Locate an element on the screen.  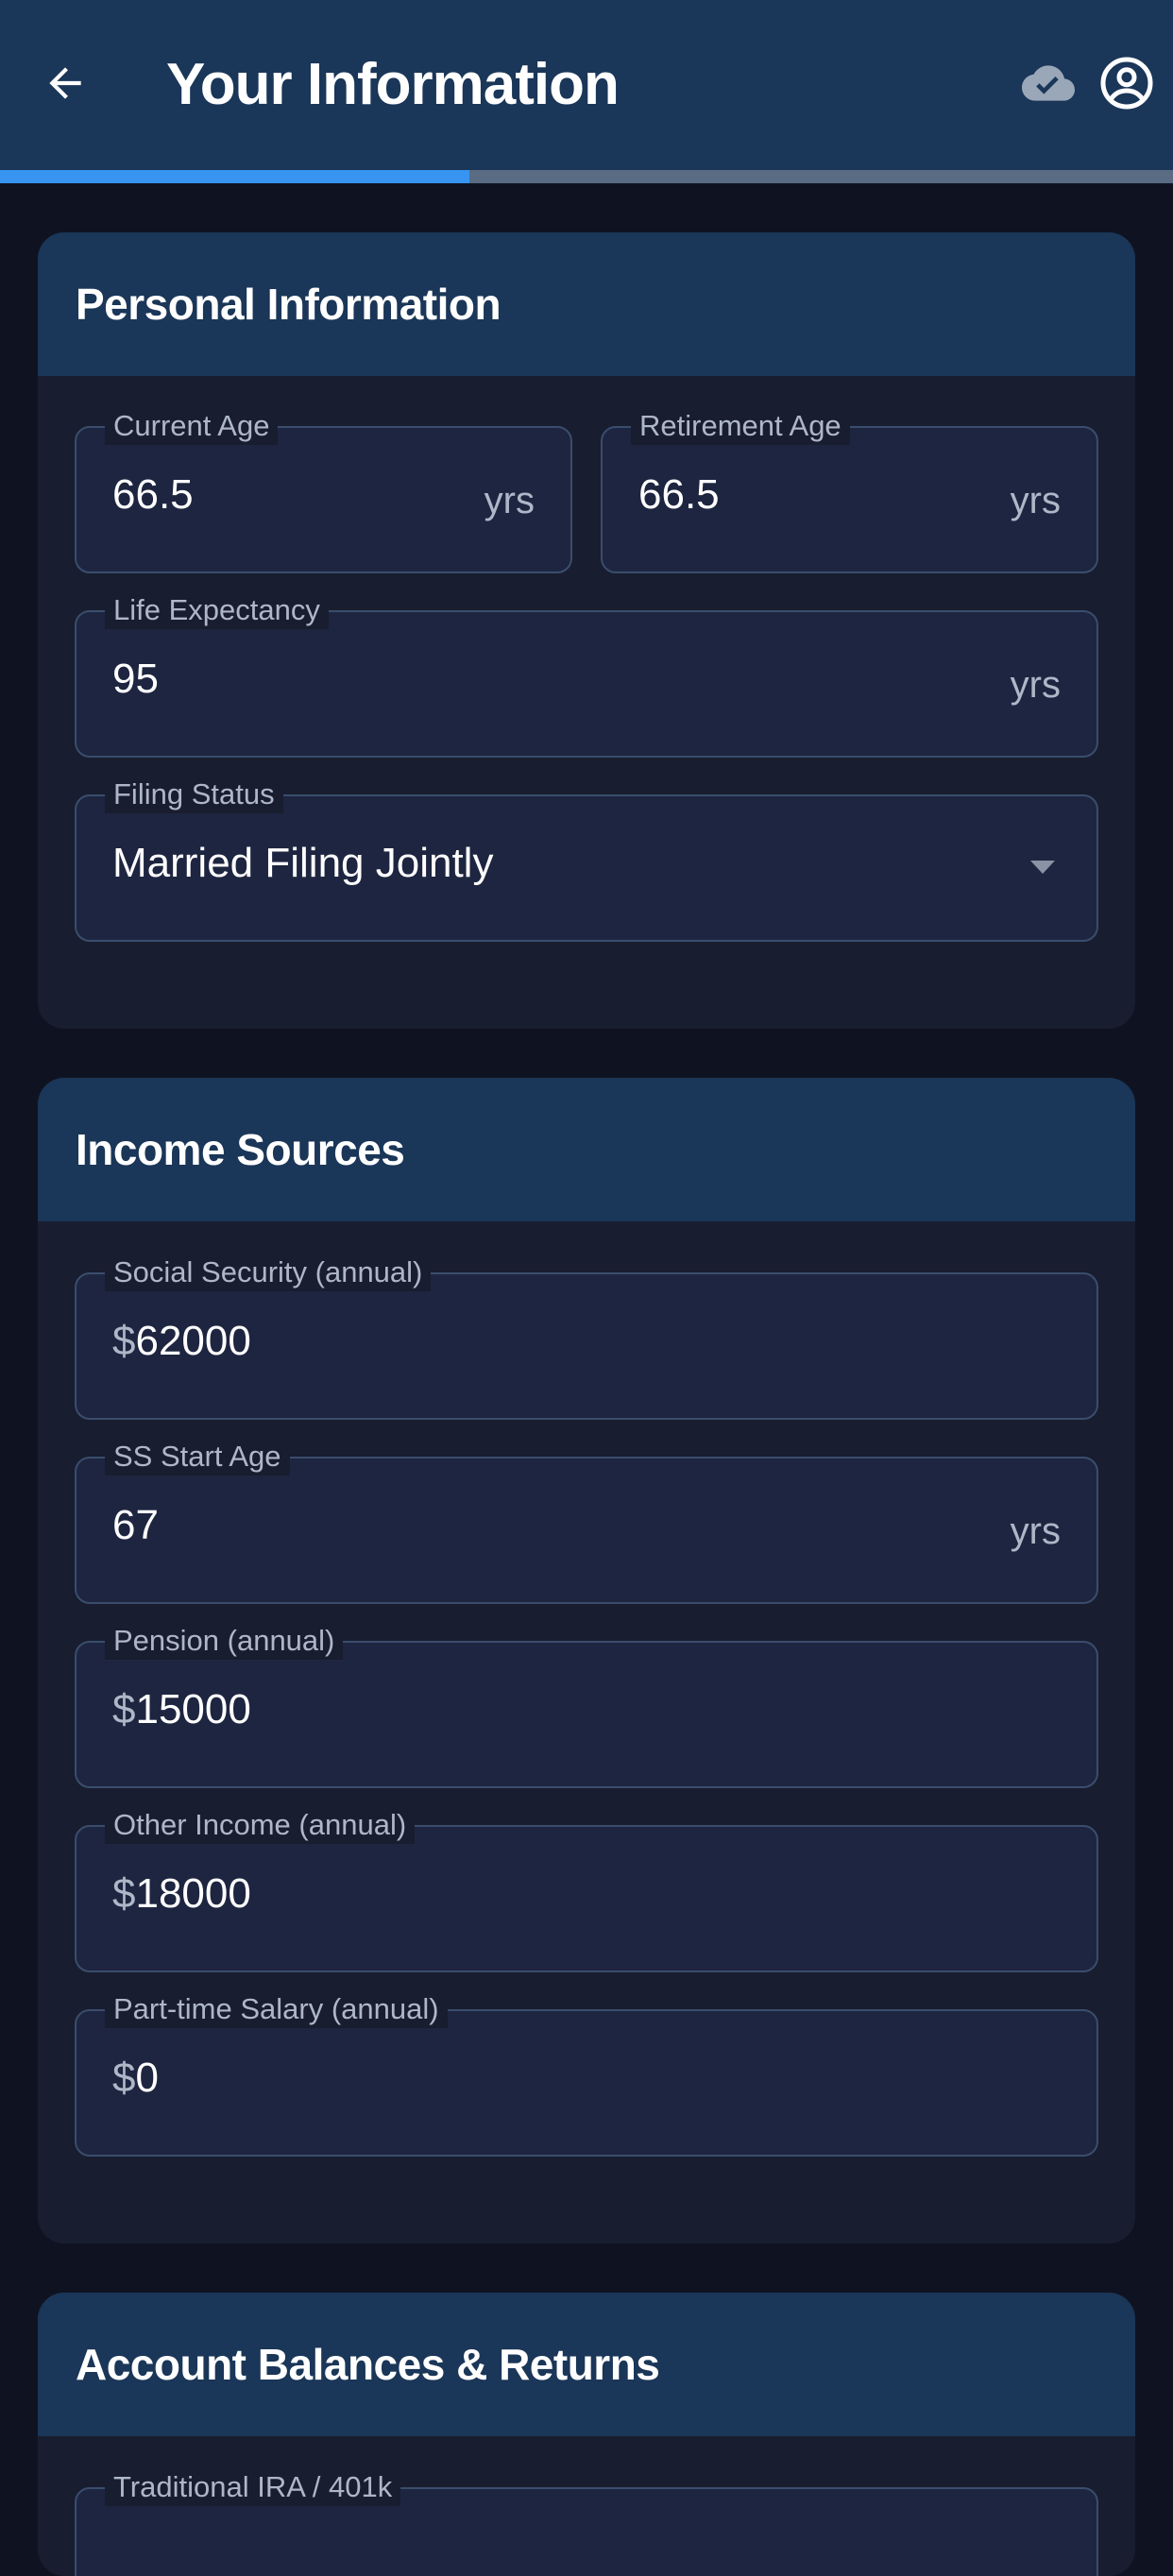
card-header: Account Balances & Returns is located at coordinates (586, 2365).